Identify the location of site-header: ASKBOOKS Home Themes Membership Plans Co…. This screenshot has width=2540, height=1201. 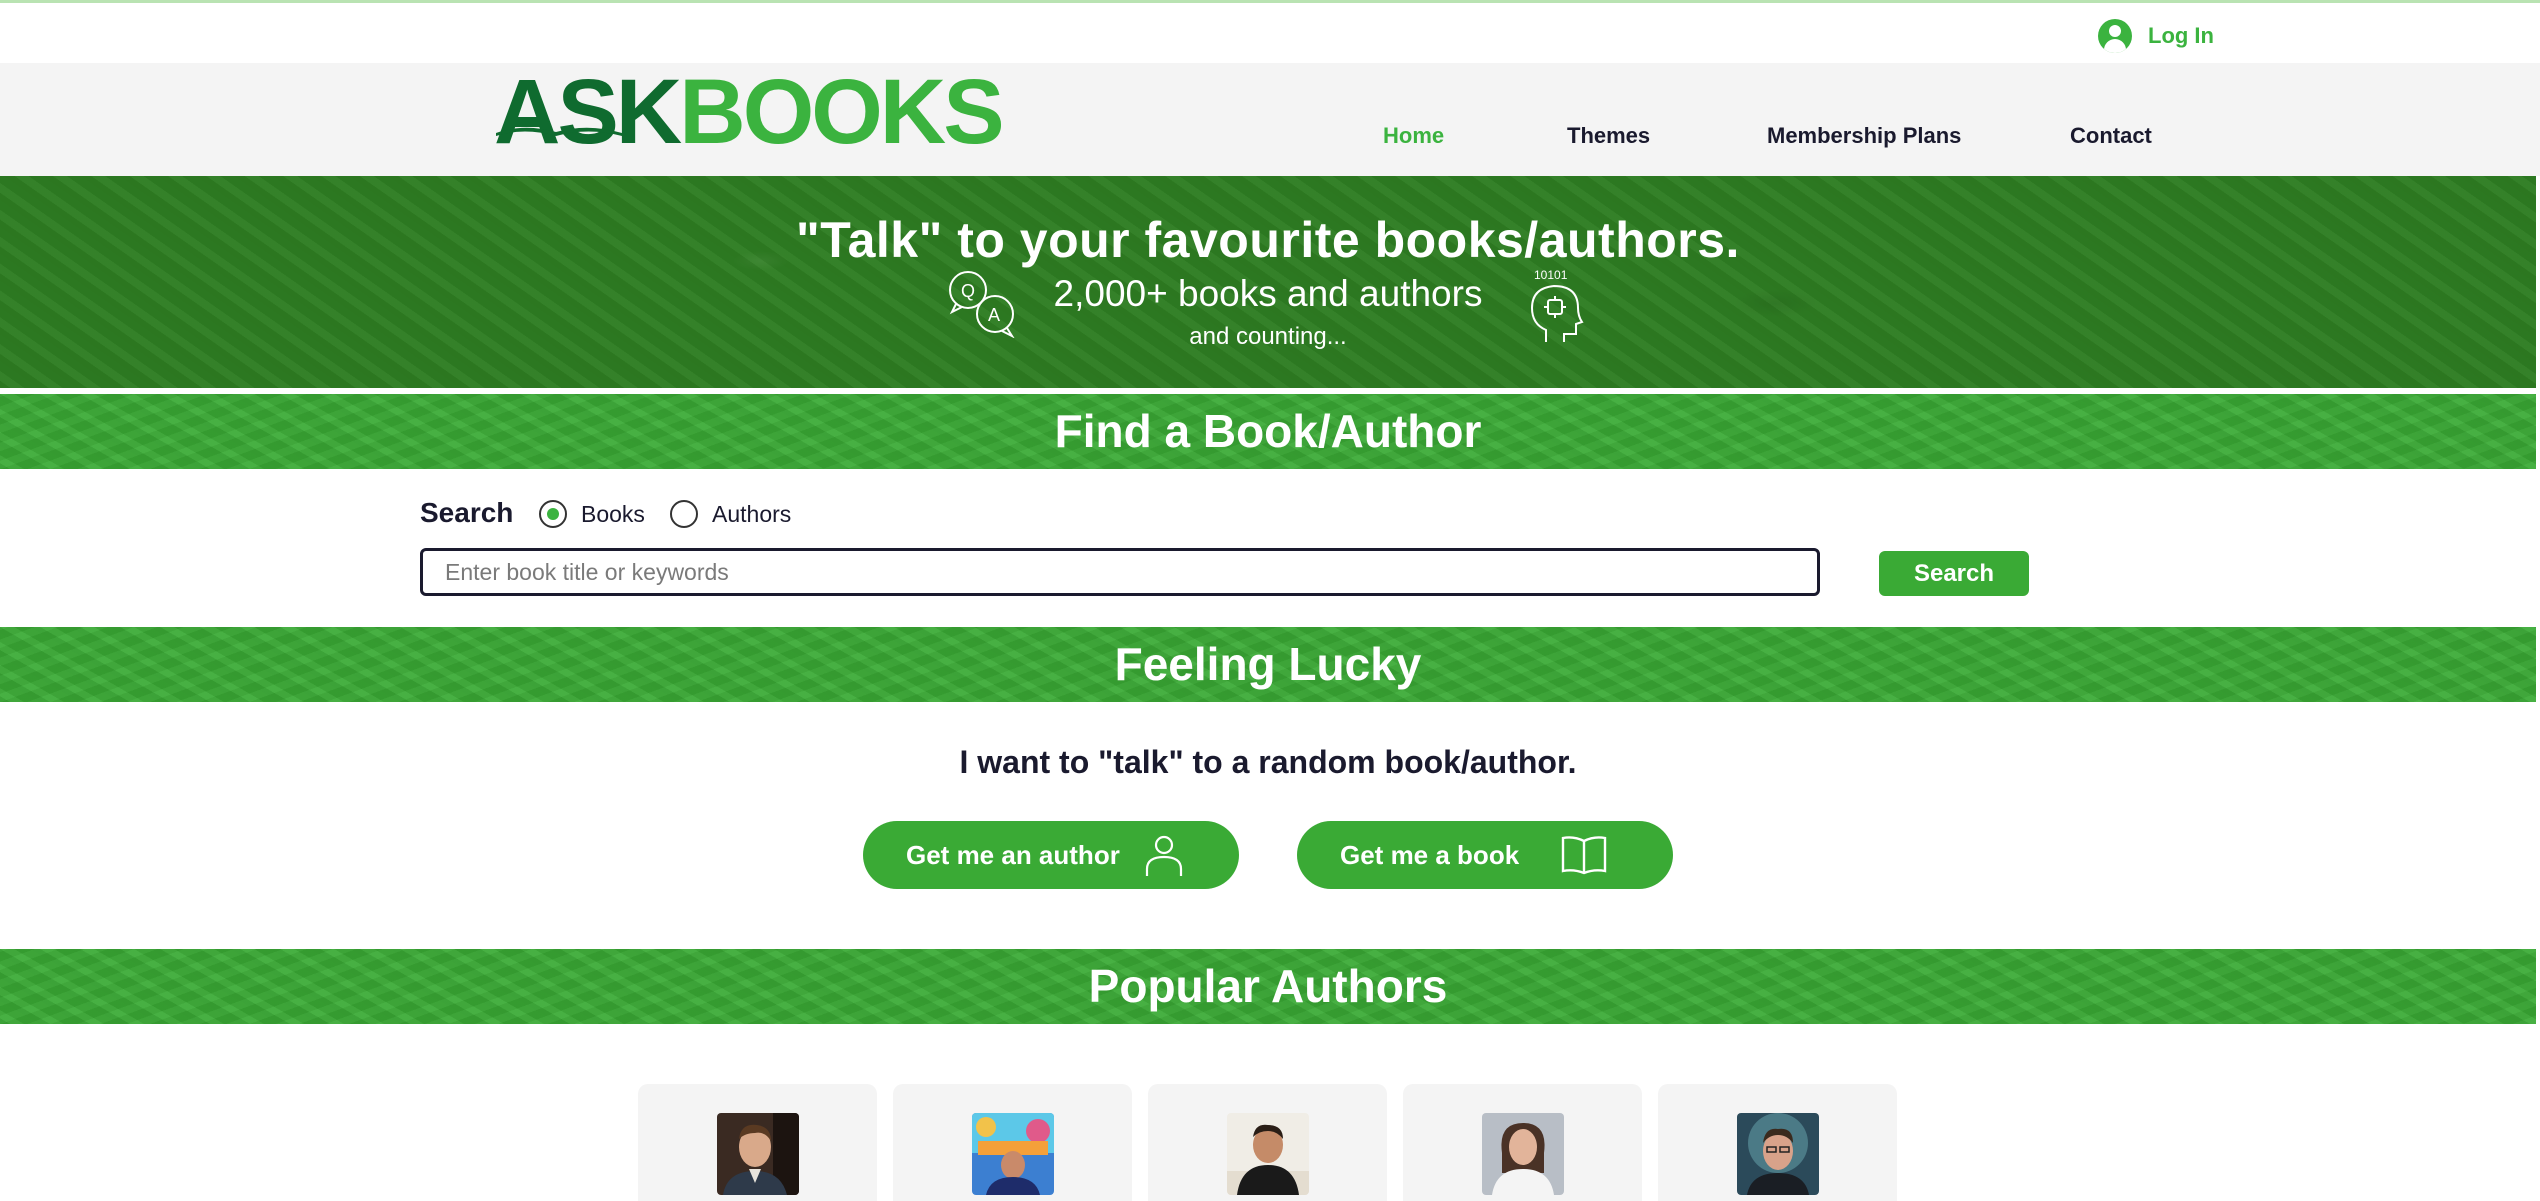
(1270, 119).